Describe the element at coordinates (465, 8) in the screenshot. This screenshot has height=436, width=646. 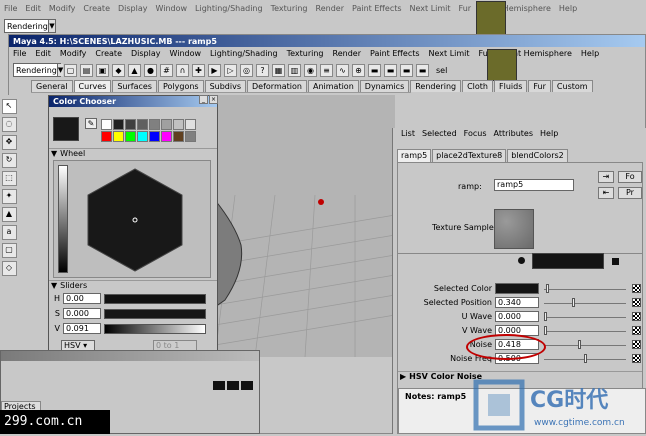
I see `background-menu-item: Fur` at that location.